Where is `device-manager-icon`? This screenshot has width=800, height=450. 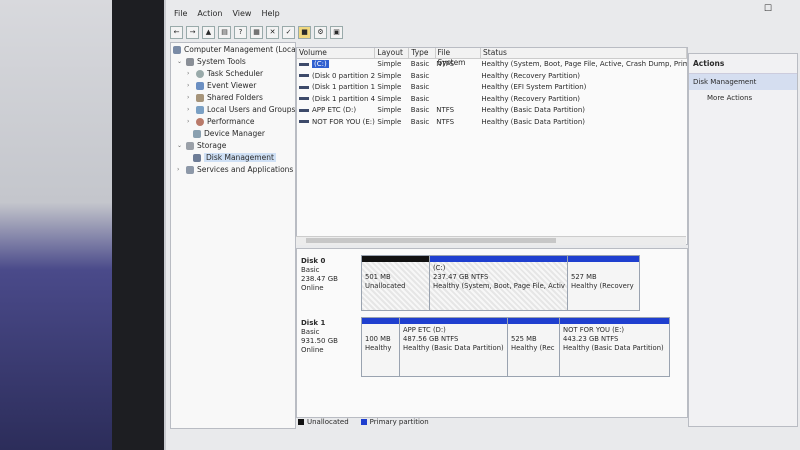 device-manager-icon is located at coordinates (197, 133).